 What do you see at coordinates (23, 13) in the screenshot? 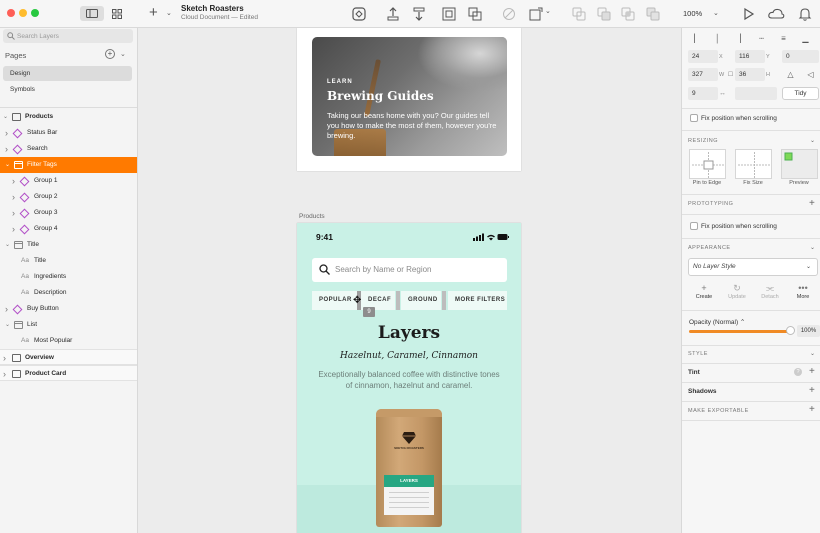
I see `minimize-window-button` at bounding box center [23, 13].